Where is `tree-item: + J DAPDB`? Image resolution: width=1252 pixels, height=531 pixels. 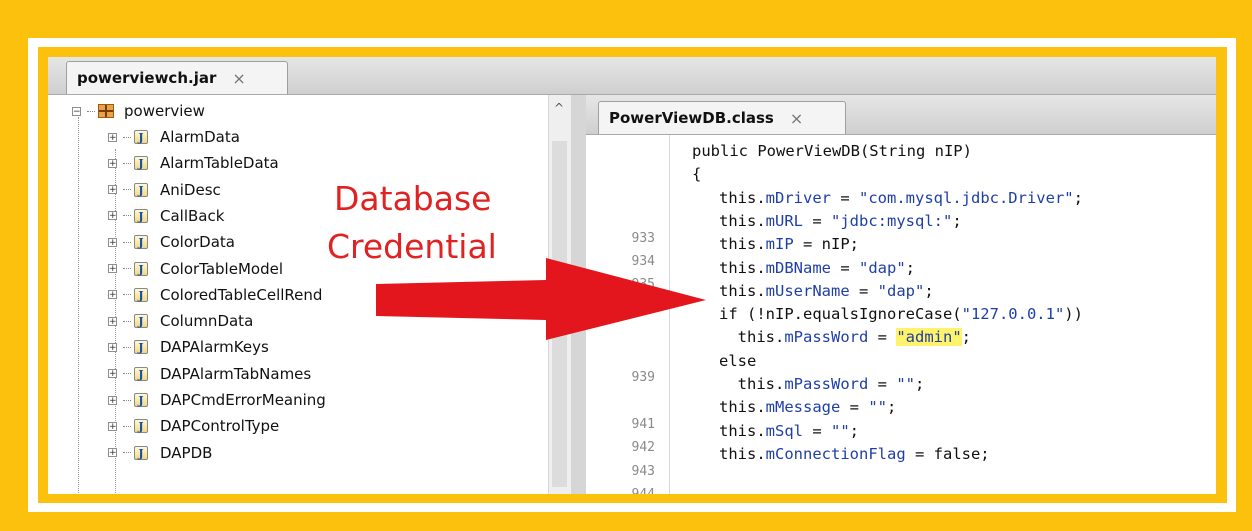 tree-item: + J DAPDB is located at coordinates (160, 453).